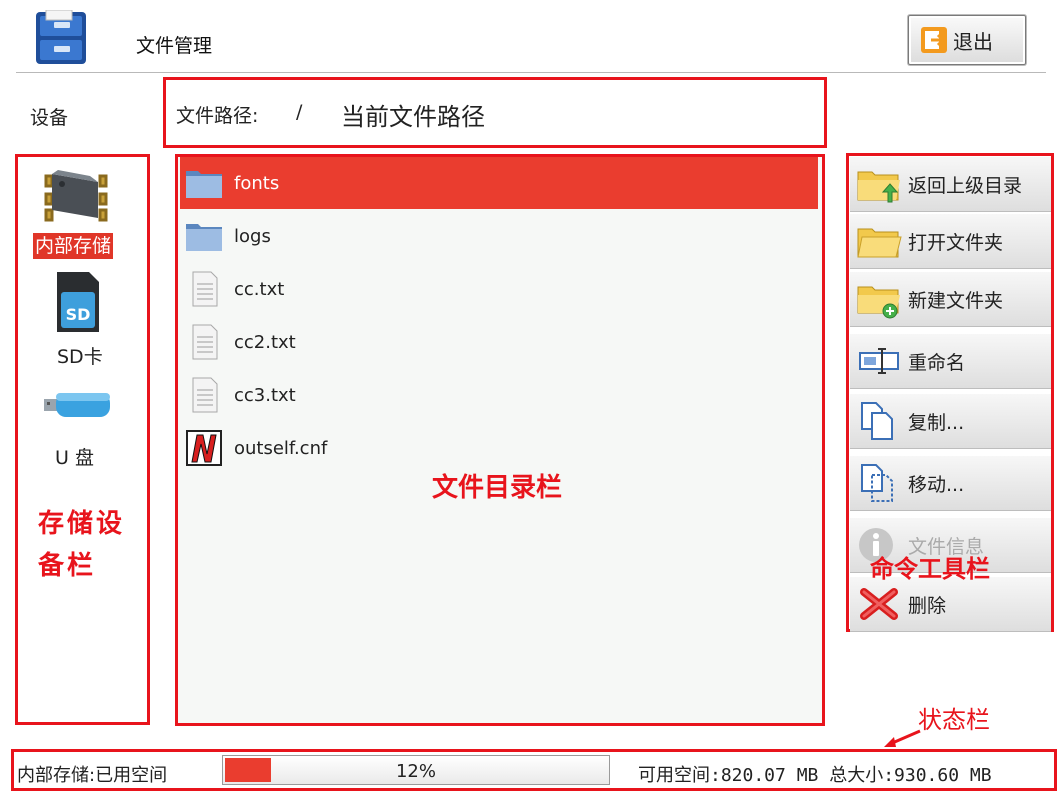  I want to click on device-panel-annotation: 存储设备栏, so click(82, 545).